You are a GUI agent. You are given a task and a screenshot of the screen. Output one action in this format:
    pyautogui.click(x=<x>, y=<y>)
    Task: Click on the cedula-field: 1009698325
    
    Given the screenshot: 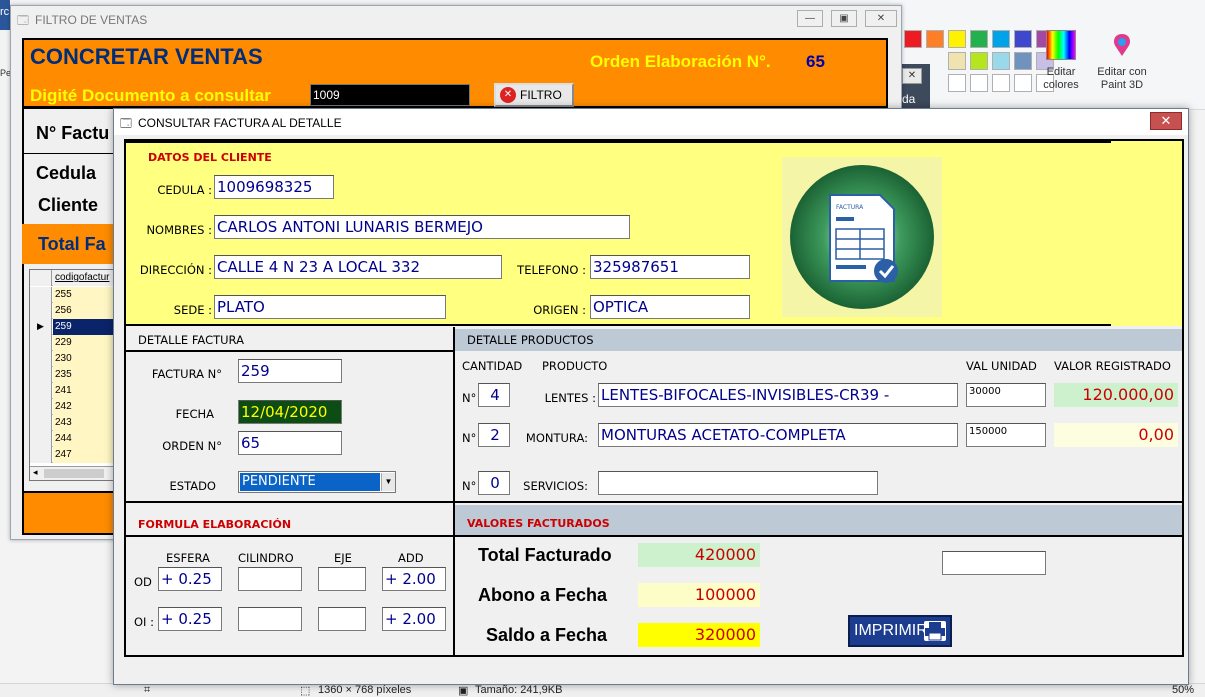 What is the action you would take?
    pyautogui.click(x=274, y=187)
    